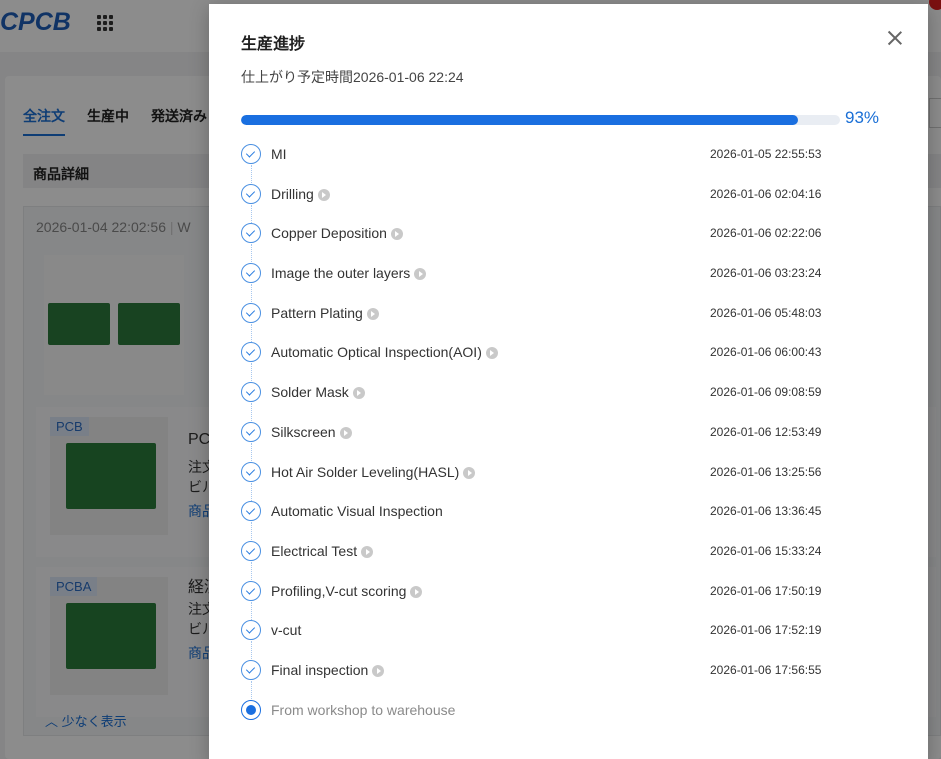 The image size is (941, 759). What do you see at coordinates (571, 441) in the screenshot?
I see `production-step: Silkscreen 2026-01-06 12:53:49` at bounding box center [571, 441].